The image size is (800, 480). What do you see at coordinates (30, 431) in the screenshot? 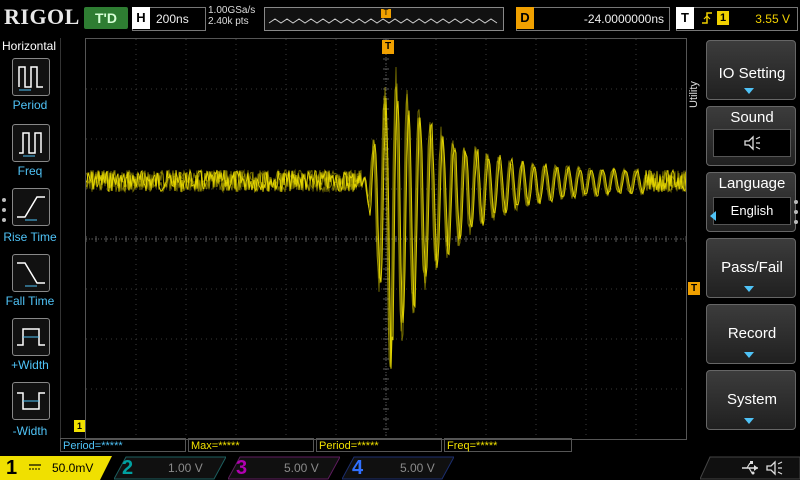
I see `negative-width-label: -Width` at bounding box center [30, 431].